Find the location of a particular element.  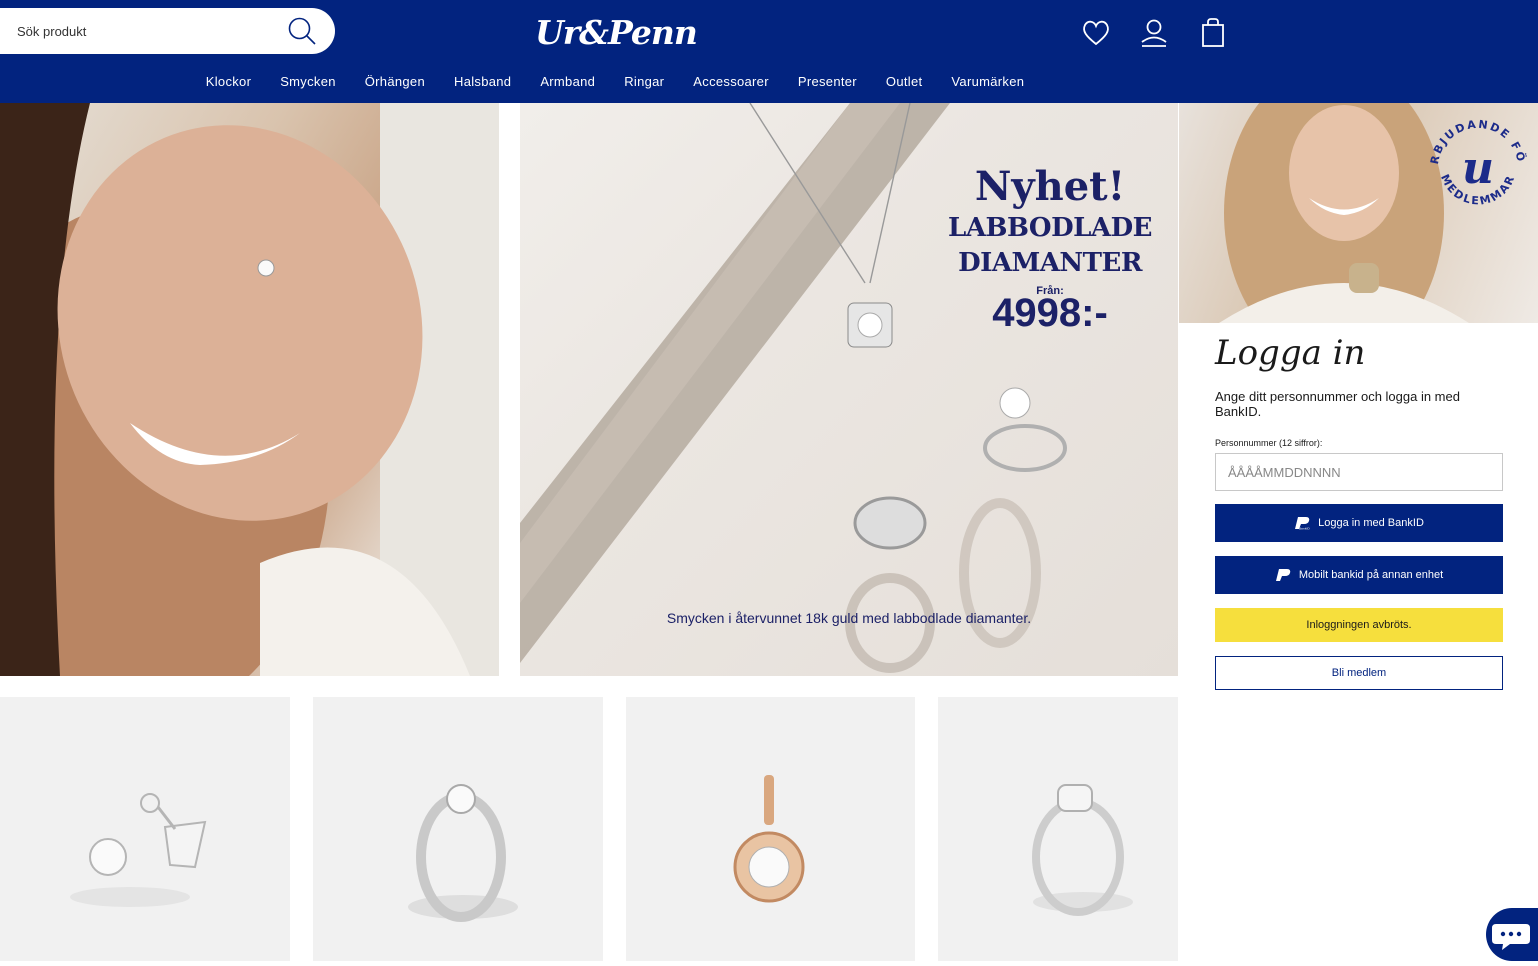

become-member-button: Bli medlem is located at coordinates (1359, 673).